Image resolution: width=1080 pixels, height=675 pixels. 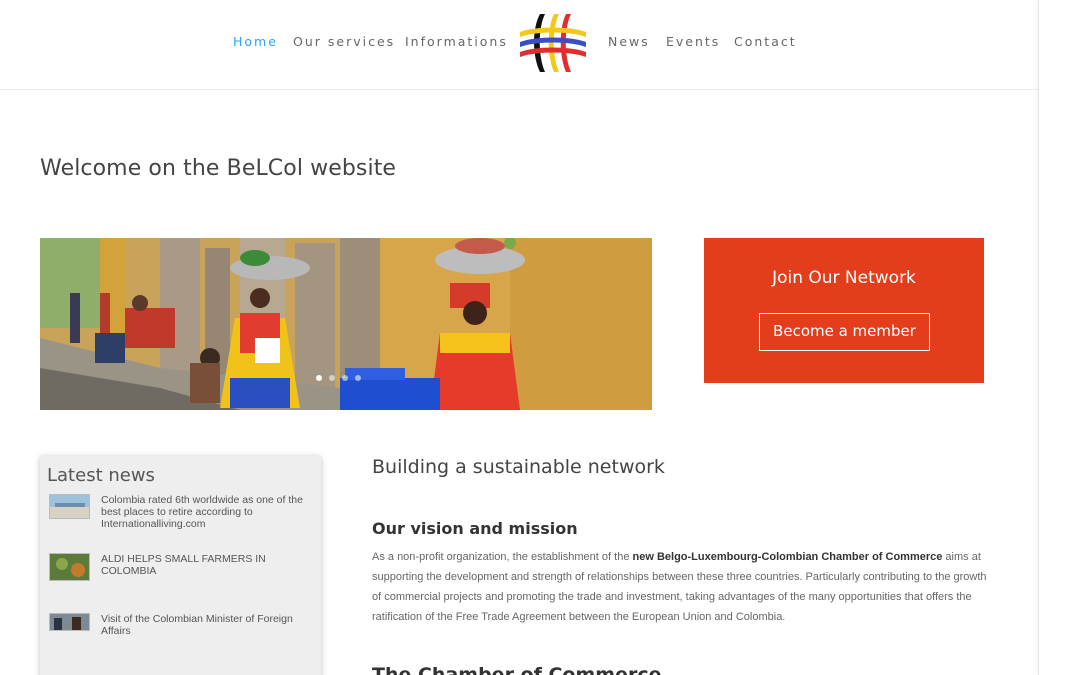 I want to click on belcol-logo, so click(x=553, y=43).